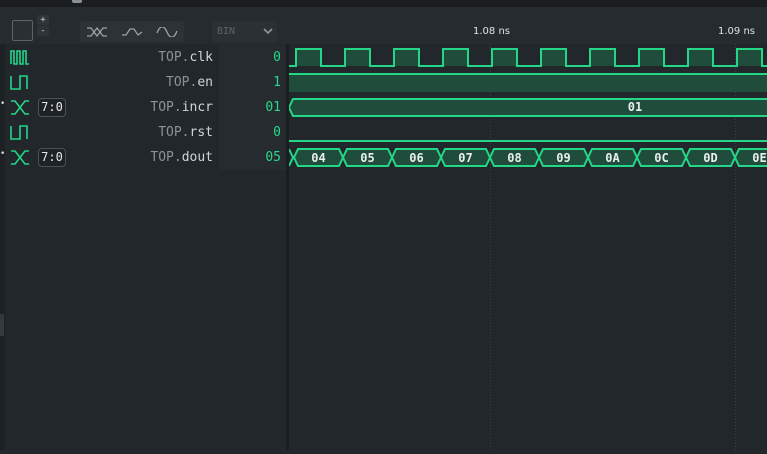  Describe the element at coordinates (367, 158) in the screenshot. I see `dout-bus-value: 05` at that location.